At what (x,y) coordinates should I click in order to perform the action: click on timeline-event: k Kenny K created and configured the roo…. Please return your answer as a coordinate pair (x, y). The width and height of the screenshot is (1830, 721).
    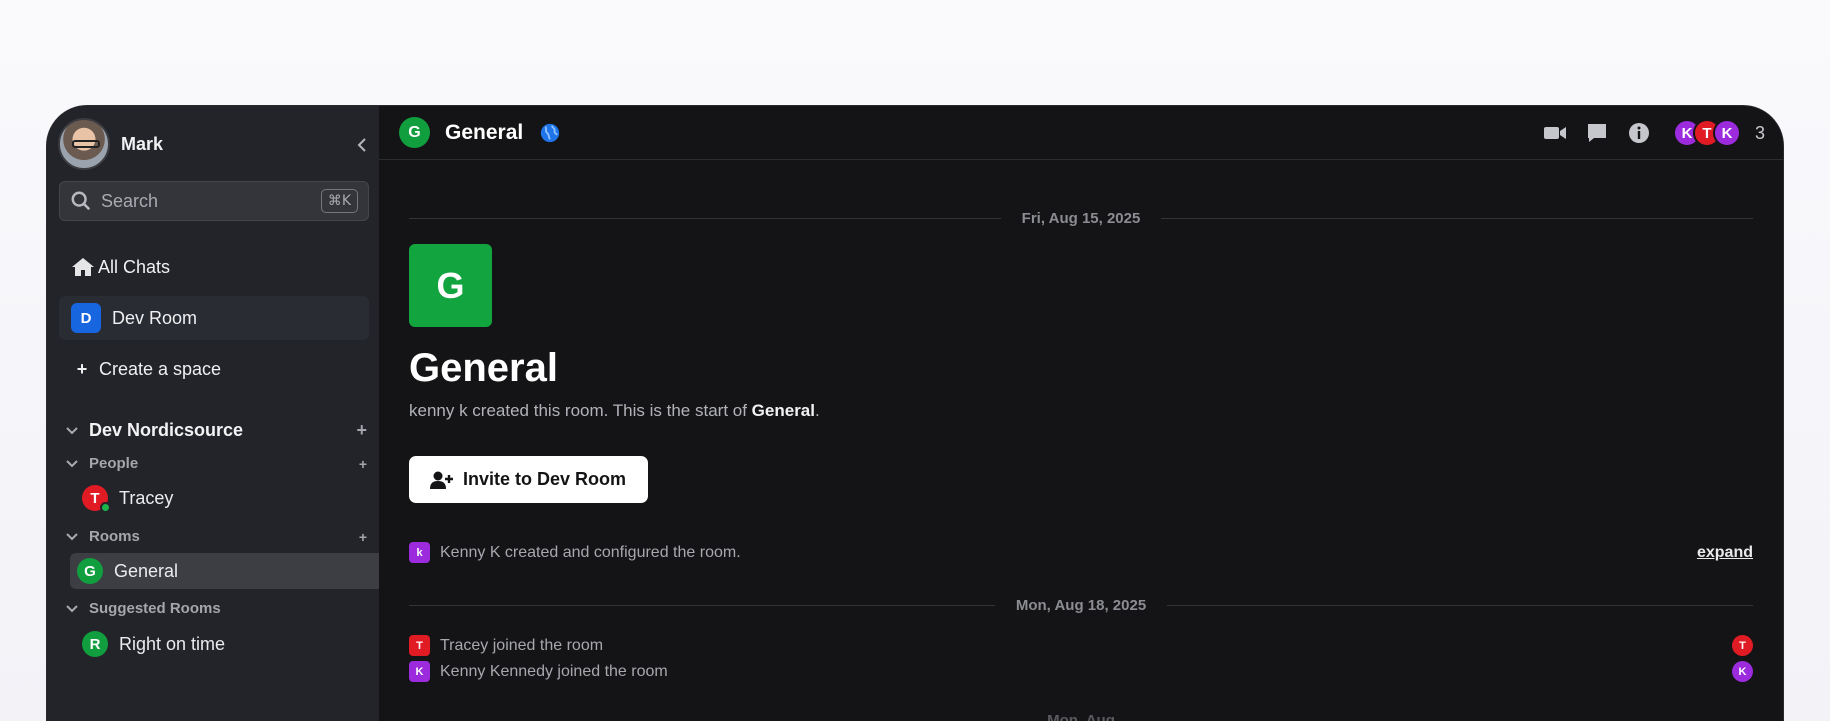
    Looking at the image, I should click on (1081, 552).